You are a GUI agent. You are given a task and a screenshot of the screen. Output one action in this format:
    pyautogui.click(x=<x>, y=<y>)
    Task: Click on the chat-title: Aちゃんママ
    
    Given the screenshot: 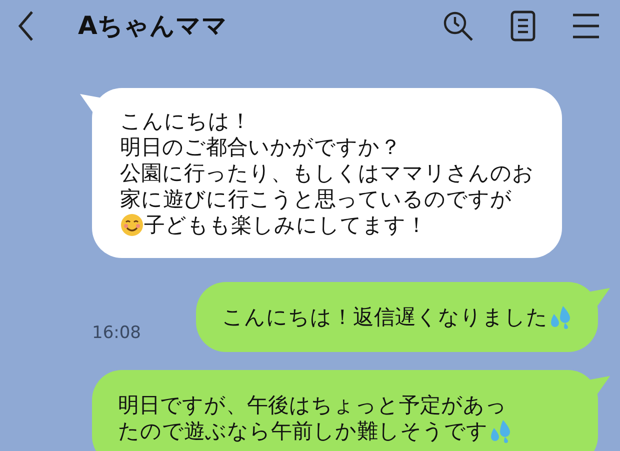 What is the action you would take?
    pyautogui.click(x=153, y=26)
    